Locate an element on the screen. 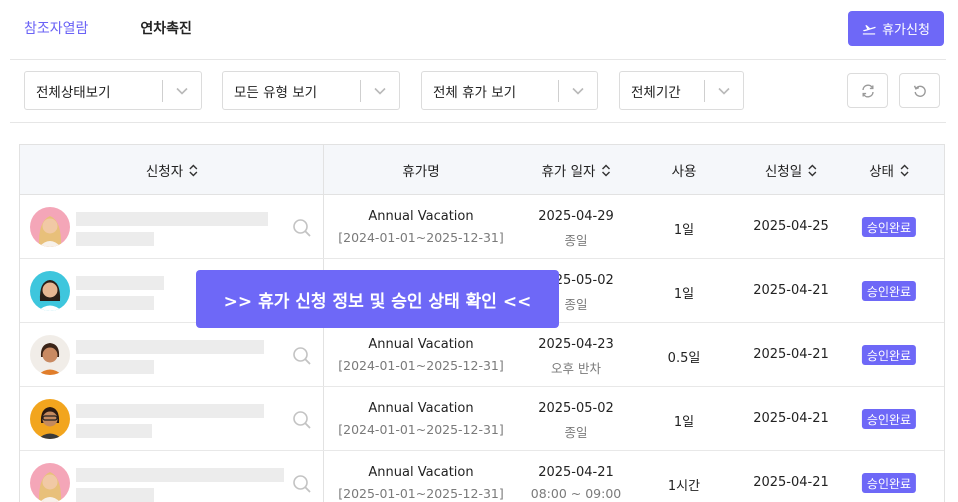 The image size is (958, 502). reset-icon is located at coordinates (919, 91).